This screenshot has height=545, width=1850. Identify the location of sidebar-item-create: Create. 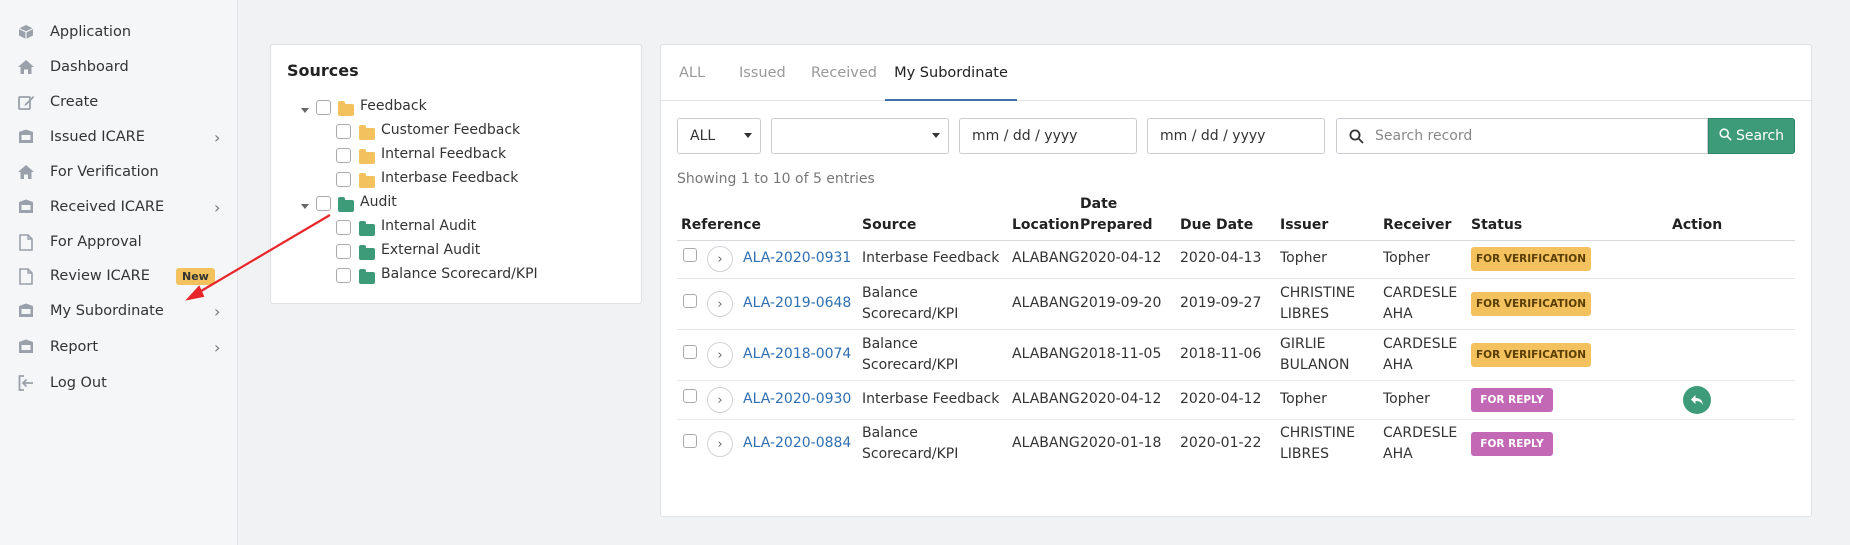
(119, 102).